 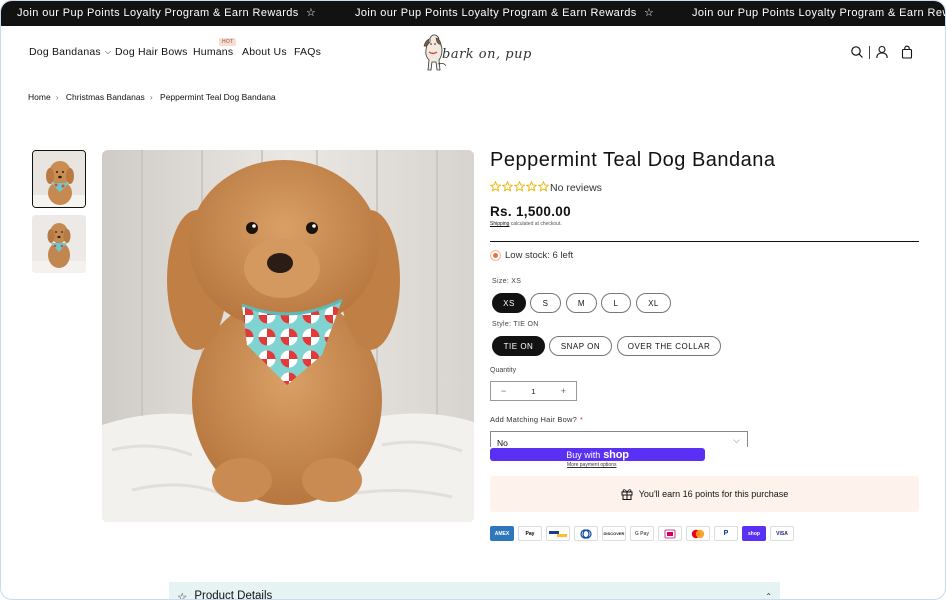 I want to click on size-option-l: L, so click(x=616, y=303).